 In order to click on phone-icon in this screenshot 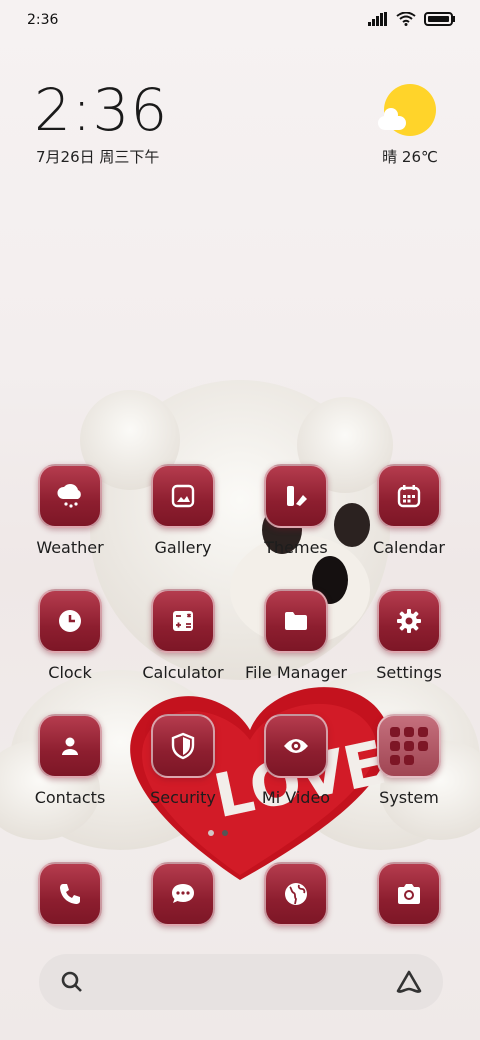, I will do `click(70, 894)`.